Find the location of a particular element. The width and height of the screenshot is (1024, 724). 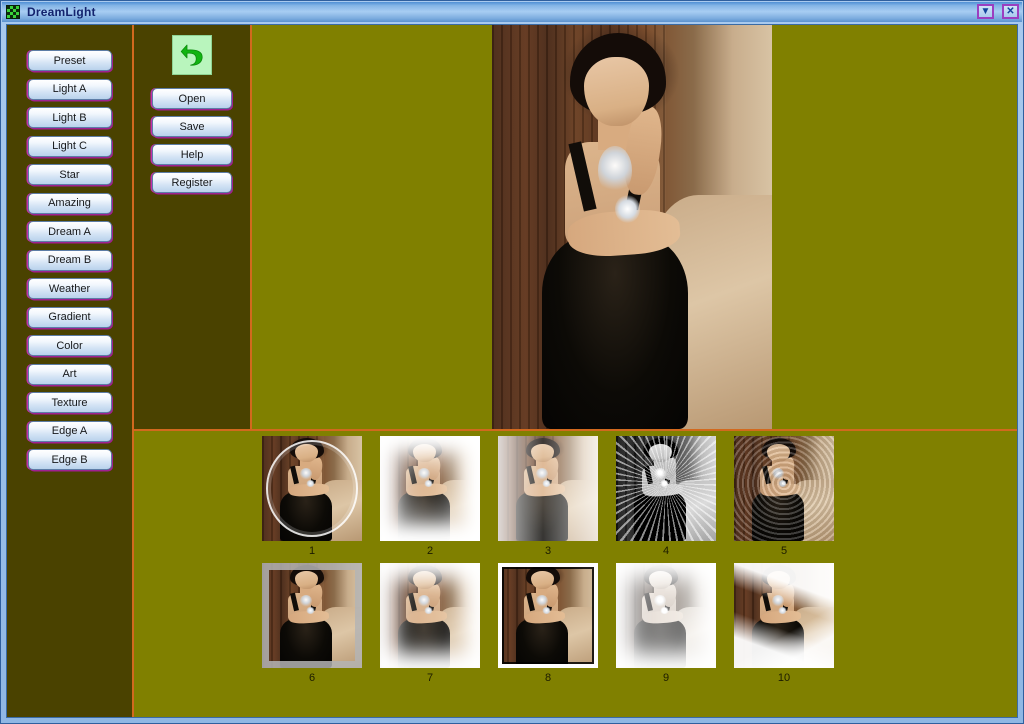

thumbnail-item-7: 7 is located at coordinates (430, 624).